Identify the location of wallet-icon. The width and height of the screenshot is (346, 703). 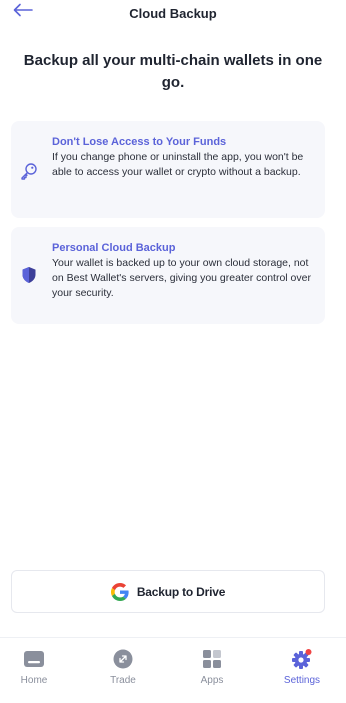
(34, 659).